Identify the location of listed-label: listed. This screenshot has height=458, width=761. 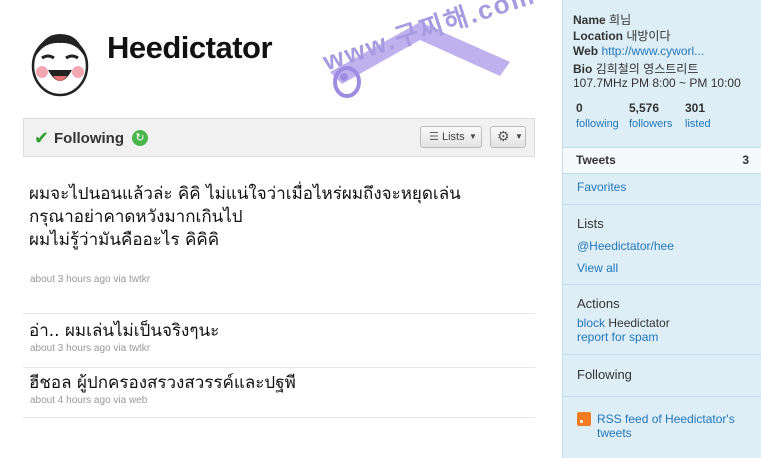
(698, 124).